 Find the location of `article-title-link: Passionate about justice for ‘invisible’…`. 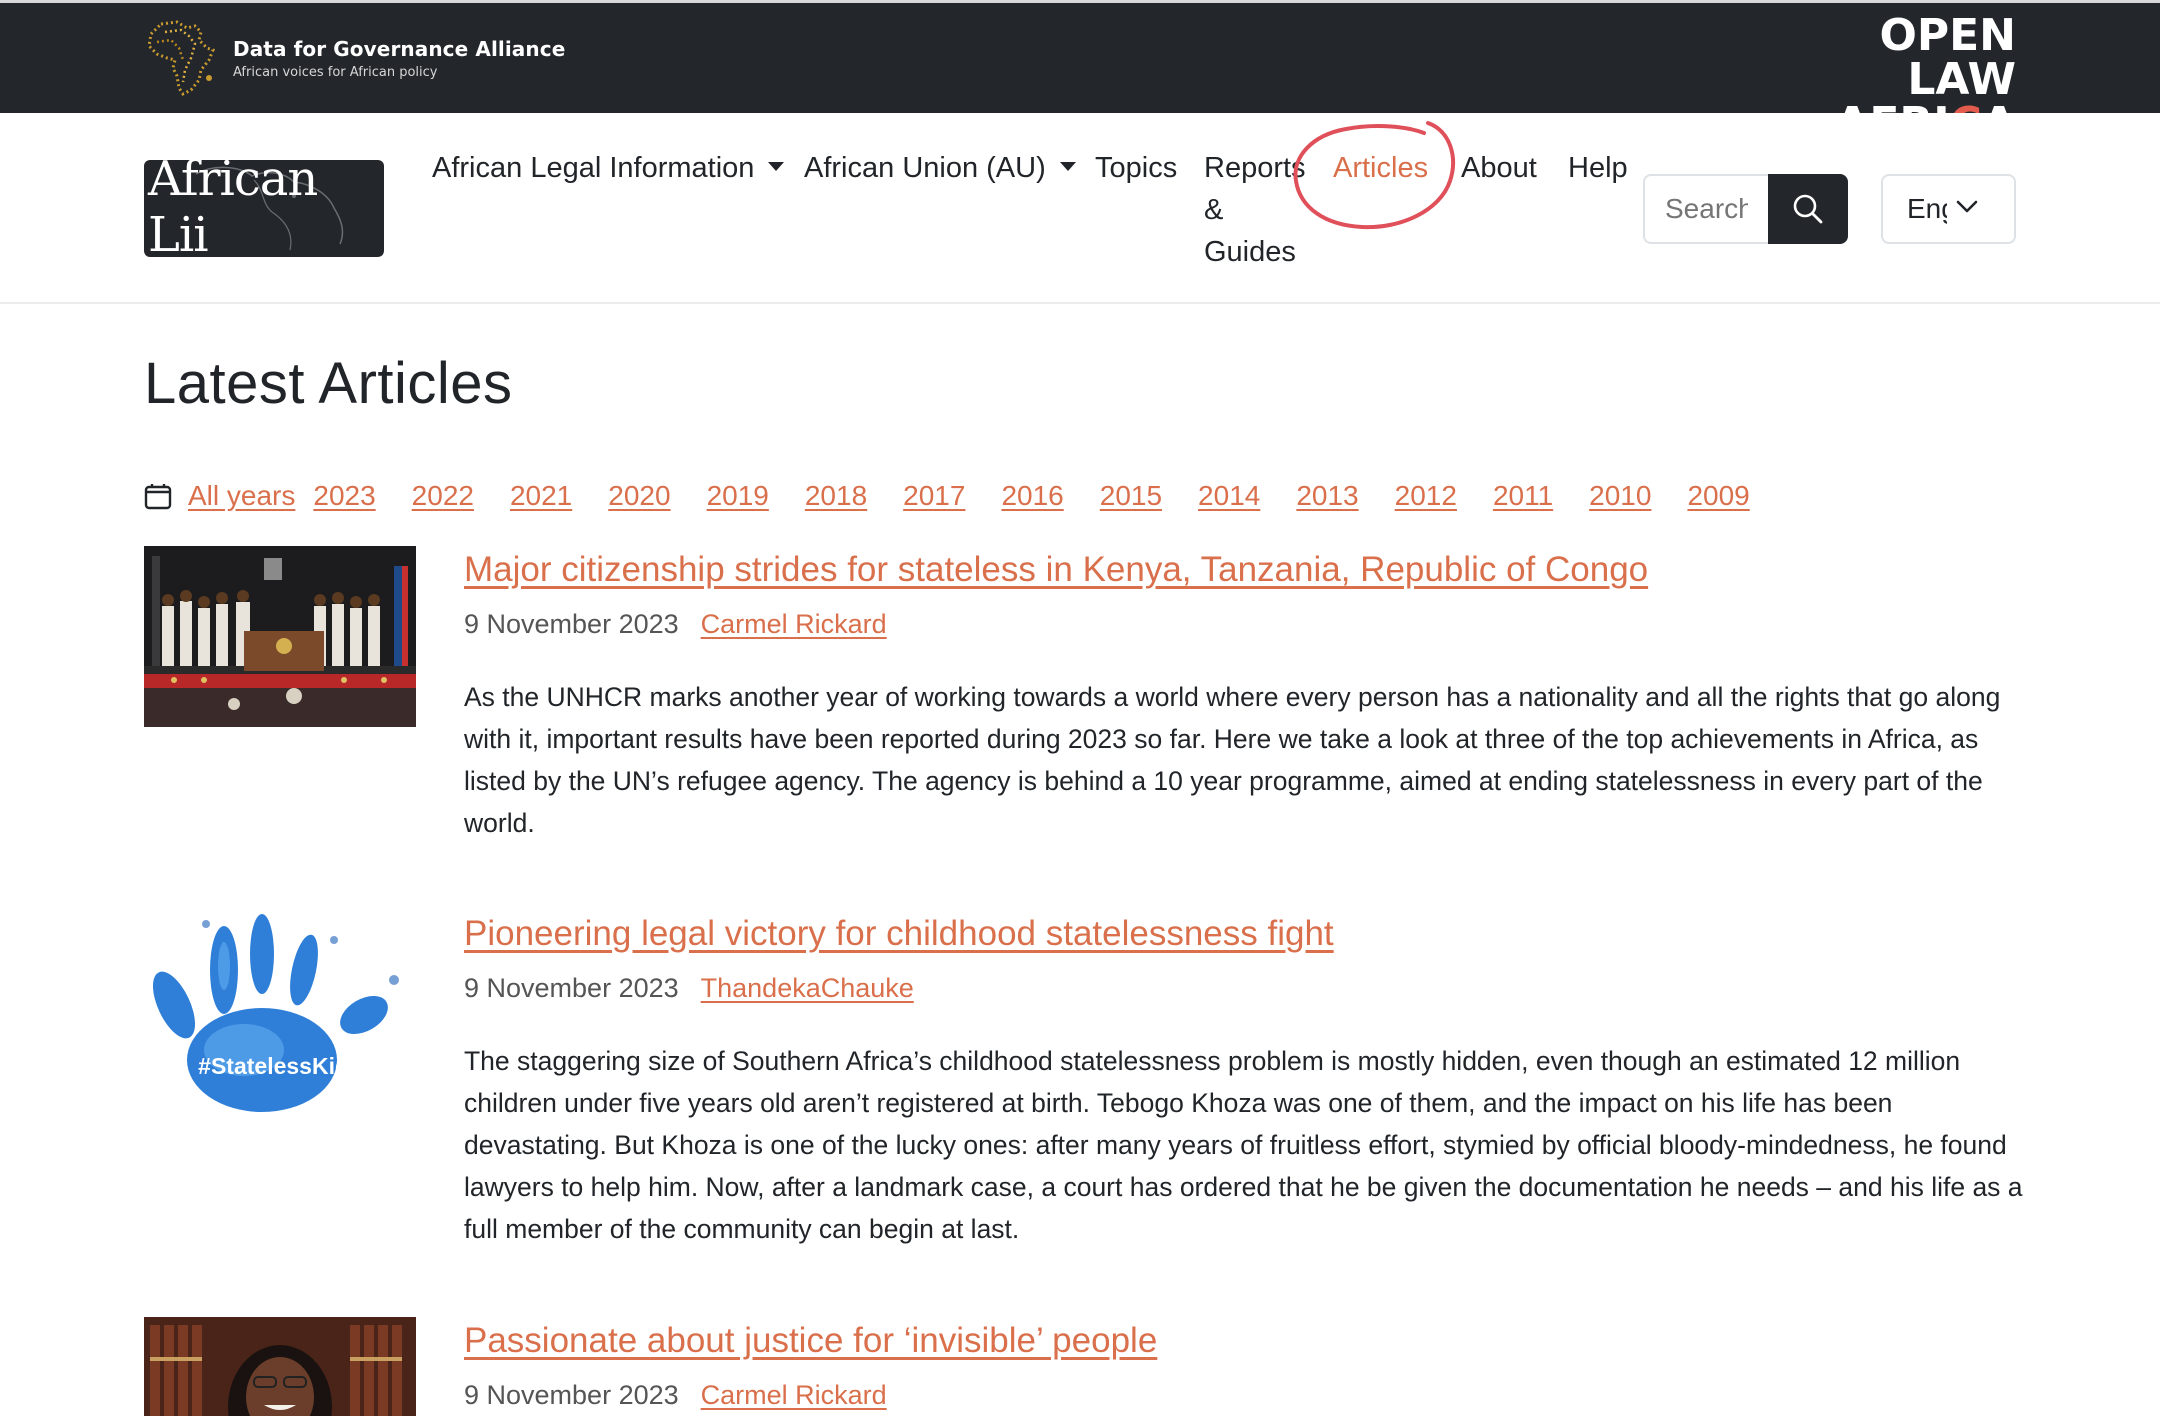

article-title-link: Passionate about justice for ‘invisible’… is located at coordinates (1244, 1341).